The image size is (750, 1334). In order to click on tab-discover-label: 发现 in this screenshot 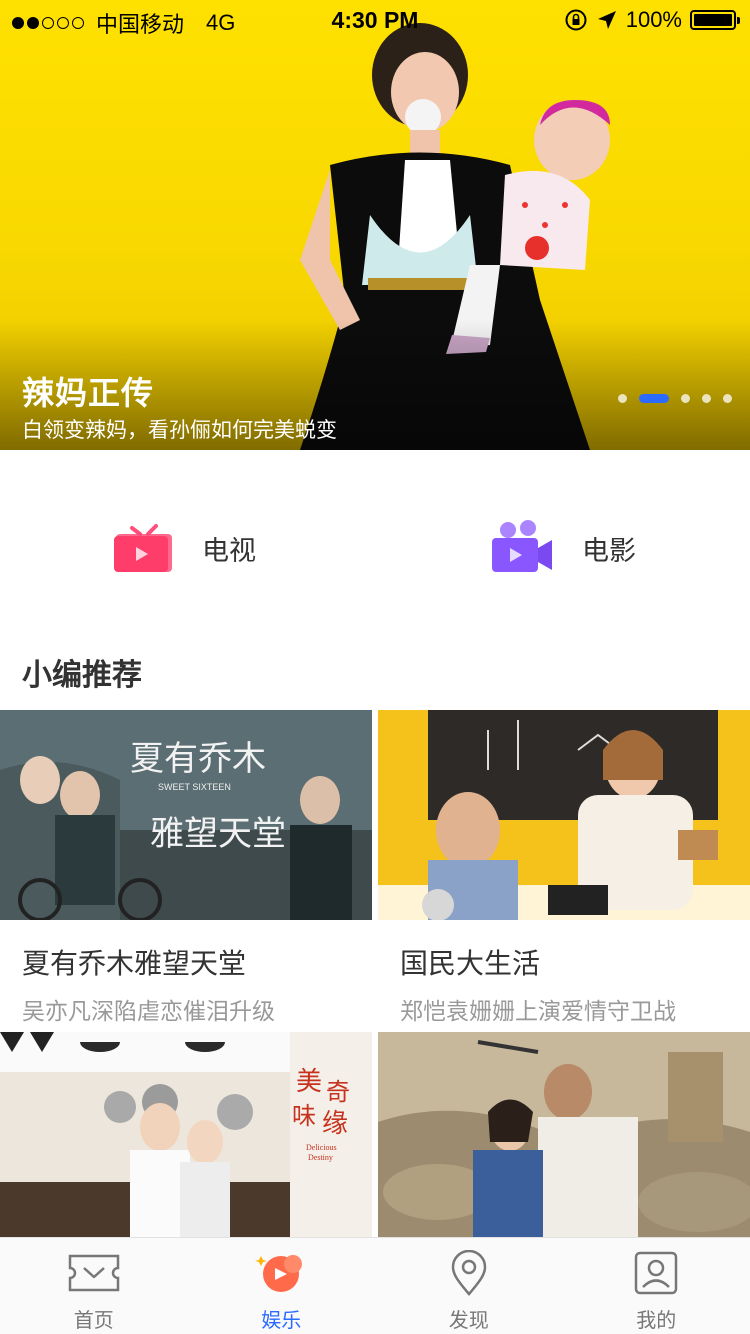, I will do `click(468, 1320)`.